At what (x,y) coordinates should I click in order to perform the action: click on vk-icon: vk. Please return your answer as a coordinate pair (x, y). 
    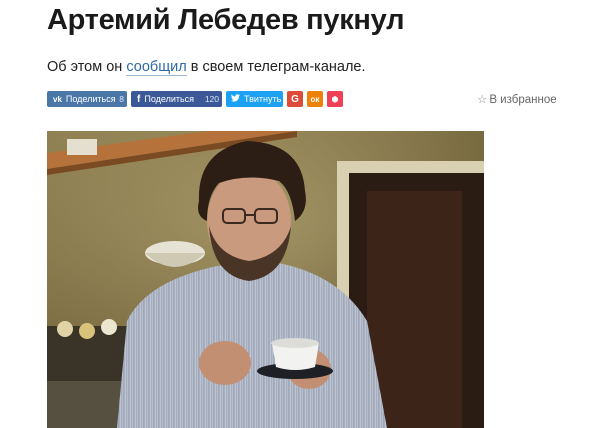
    Looking at the image, I should click on (57, 99).